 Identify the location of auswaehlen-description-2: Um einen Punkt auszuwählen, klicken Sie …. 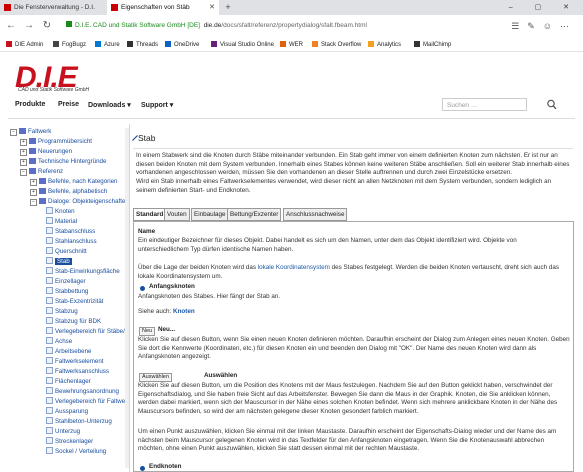
(347, 440).